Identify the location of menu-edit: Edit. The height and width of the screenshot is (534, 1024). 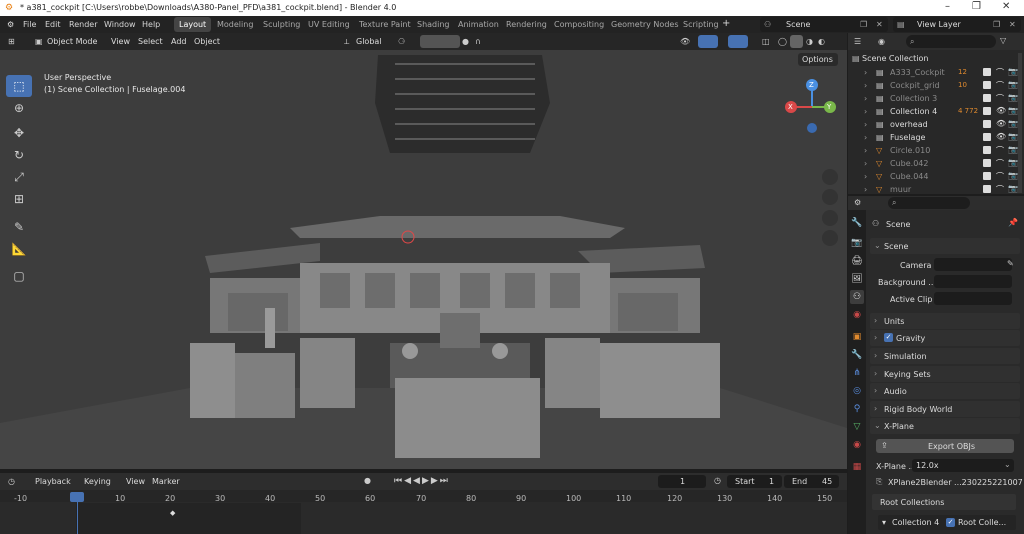
(53, 24).